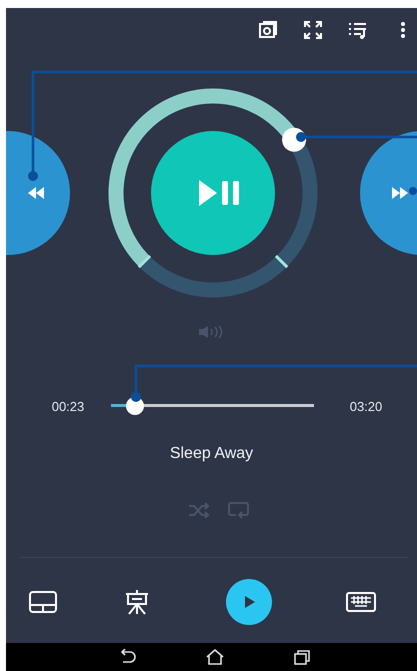 The height and width of the screenshot is (671, 417). What do you see at coordinates (413, 191) in the screenshot?
I see `leader-dot` at bounding box center [413, 191].